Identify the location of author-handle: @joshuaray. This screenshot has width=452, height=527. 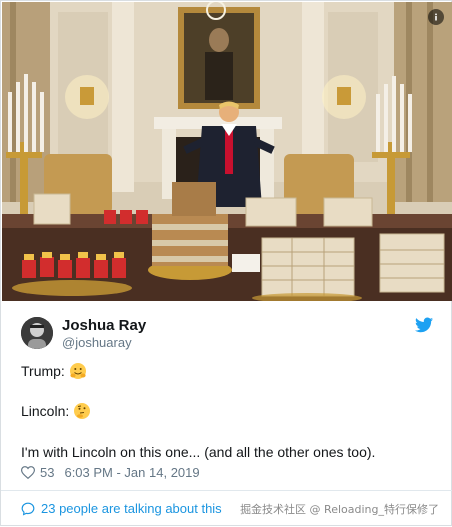
(97, 342).